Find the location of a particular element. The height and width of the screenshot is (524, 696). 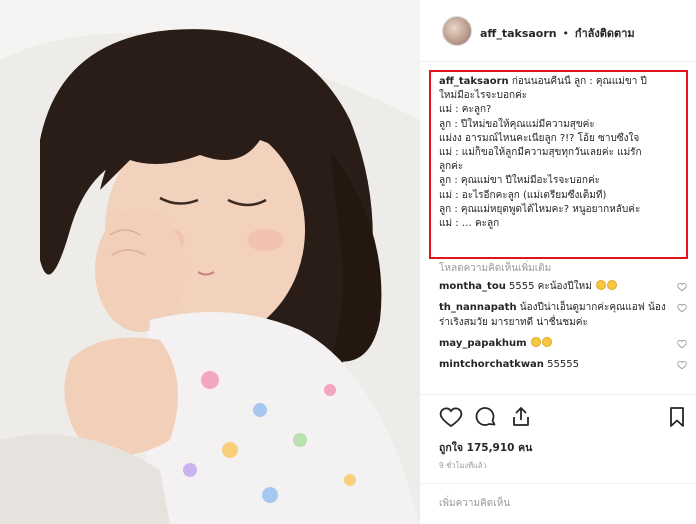

comment-username: th_nannapath is located at coordinates (478, 307).